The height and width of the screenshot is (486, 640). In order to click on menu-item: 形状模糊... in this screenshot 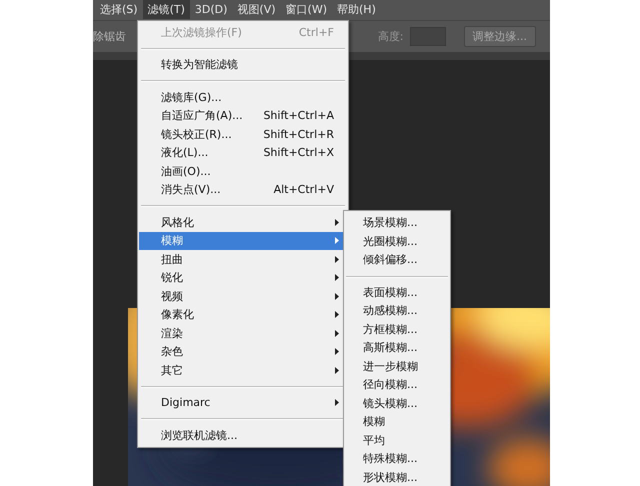, I will do `click(397, 477)`.